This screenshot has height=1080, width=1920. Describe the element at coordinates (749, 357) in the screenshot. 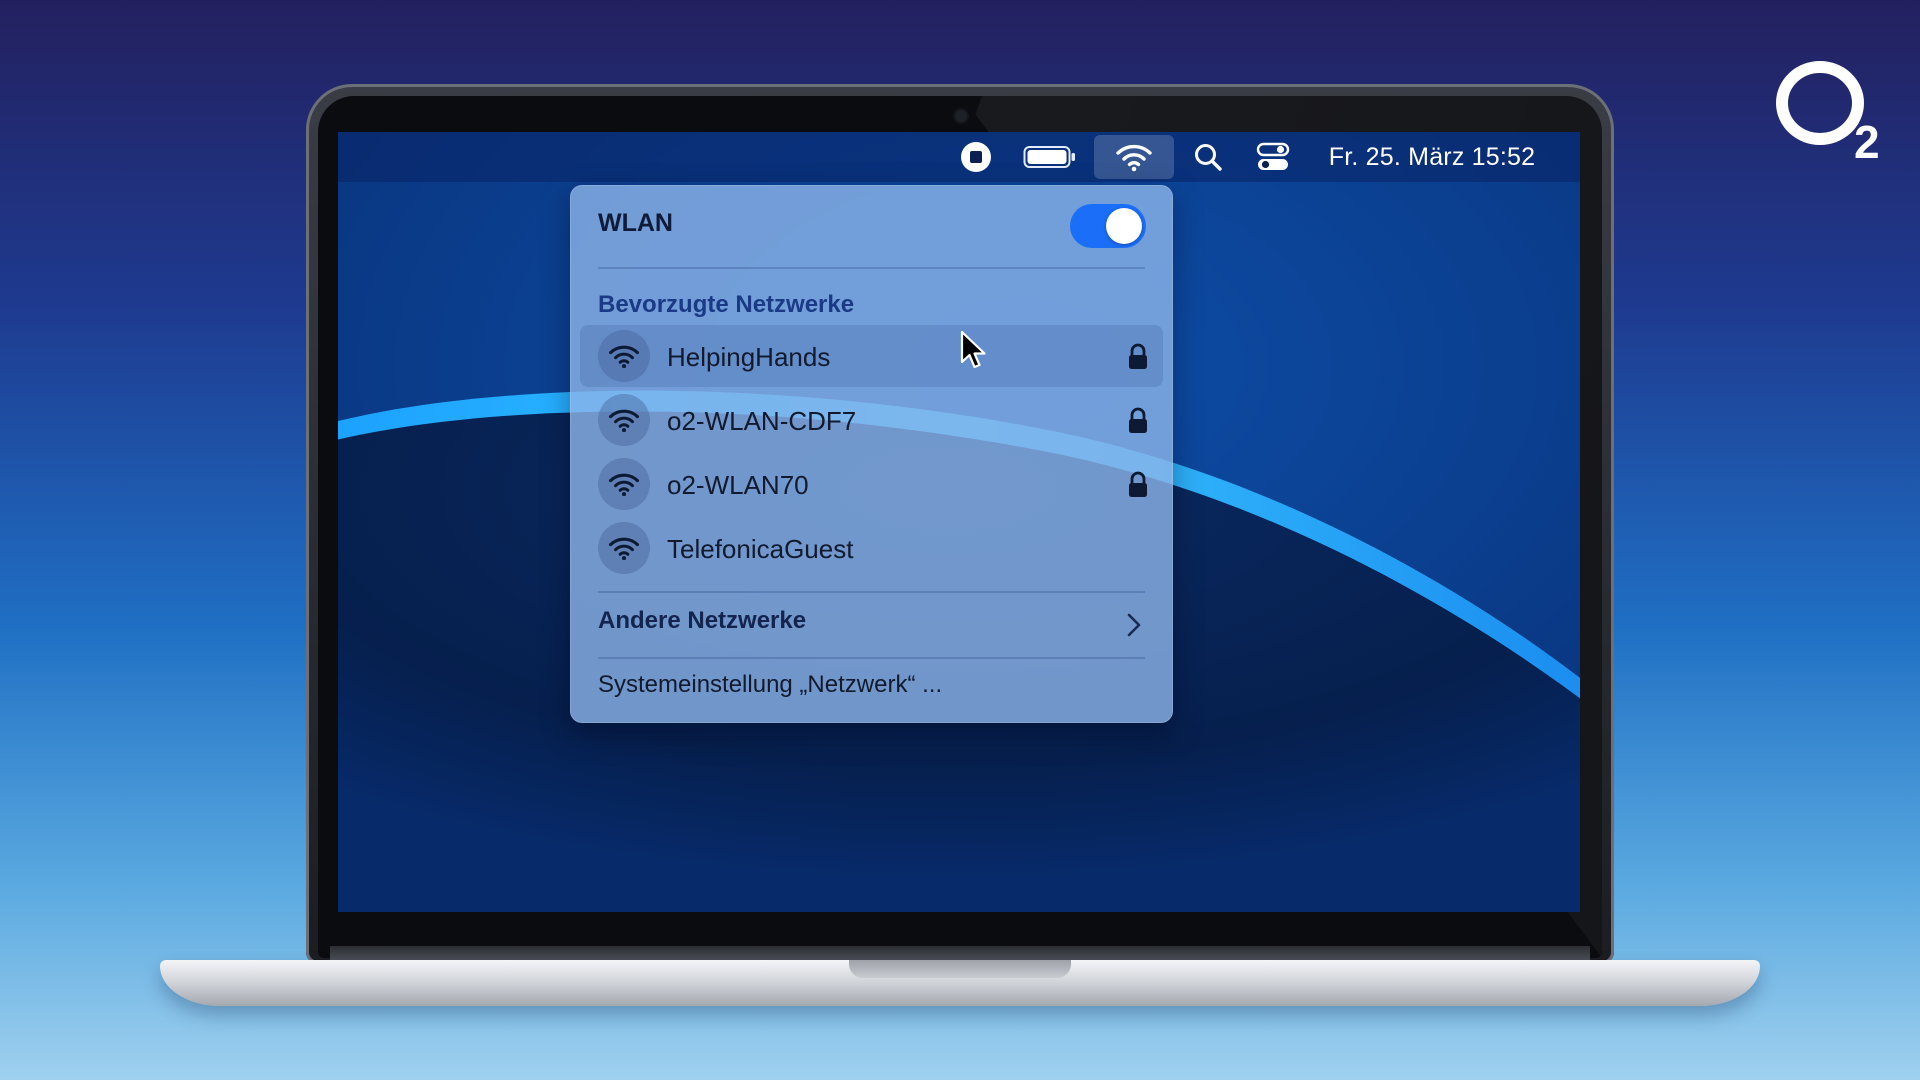

I see `network-name: HelpingHands` at that location.